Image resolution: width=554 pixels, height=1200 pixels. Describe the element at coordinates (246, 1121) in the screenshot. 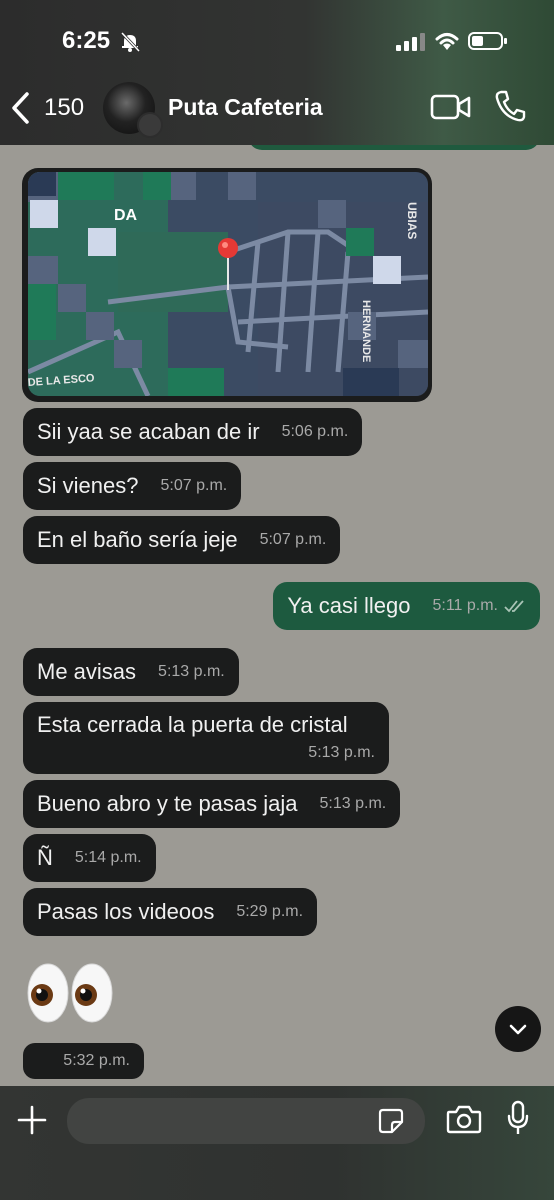

I see `message-input` at that location.